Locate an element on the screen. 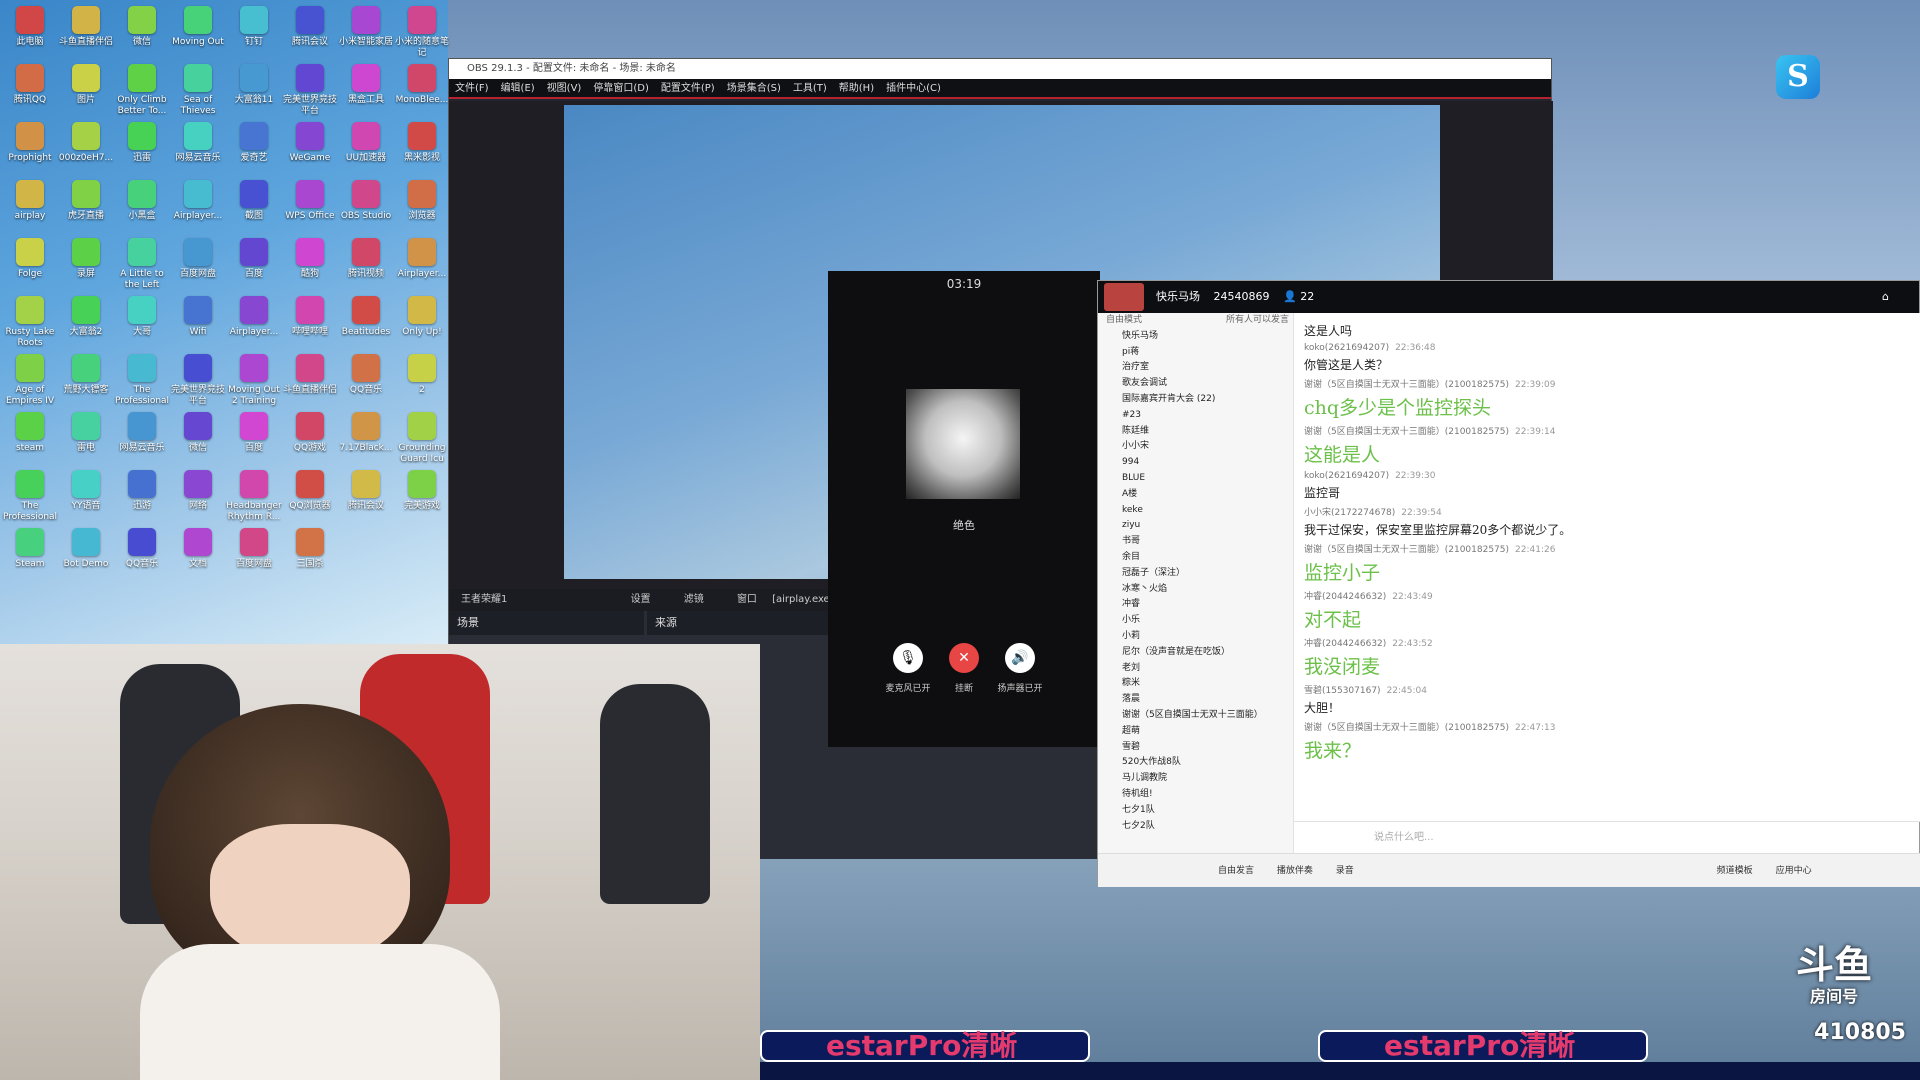 The width and height of the screenshot is (1920, 1080). desktop-icon: 网易云音乐 is located at coordinates (142, 433).